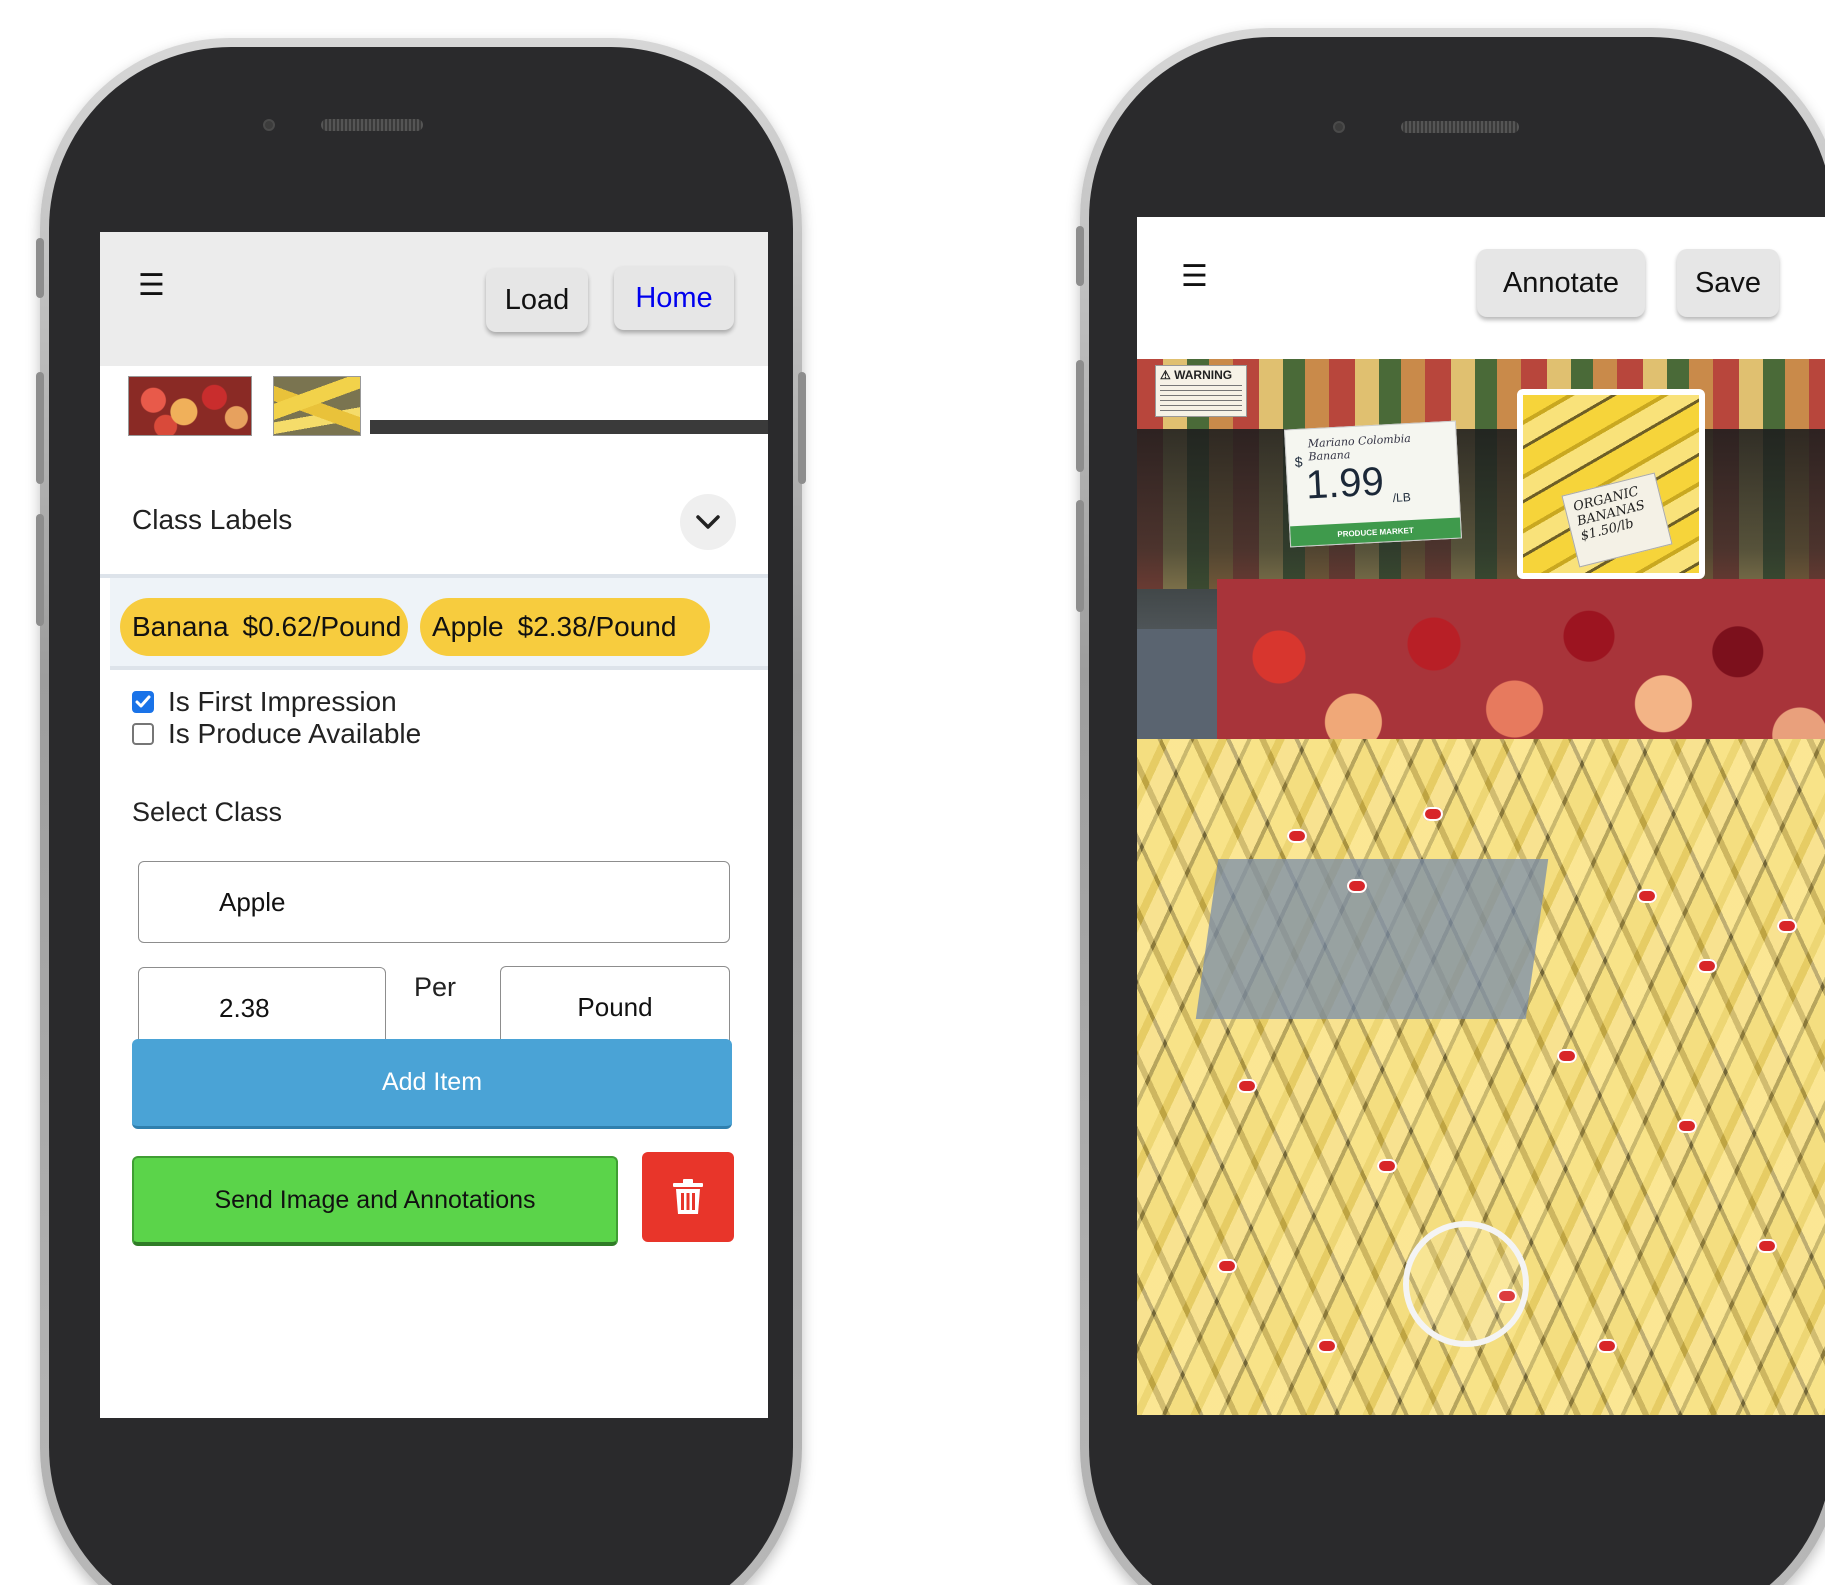  I want to click on delete-button, so click(688, 1197).